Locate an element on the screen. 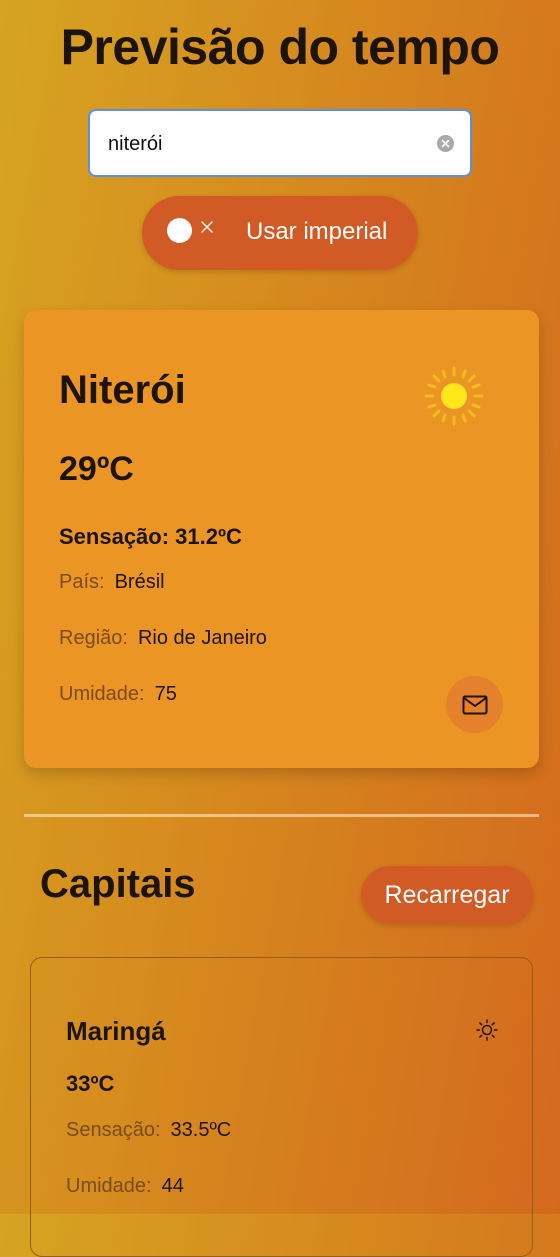 Image resolution: width=560 pixels, height=1257 pixels. capital-humidity-label: Umidade is located at coordinates (106, 1186).